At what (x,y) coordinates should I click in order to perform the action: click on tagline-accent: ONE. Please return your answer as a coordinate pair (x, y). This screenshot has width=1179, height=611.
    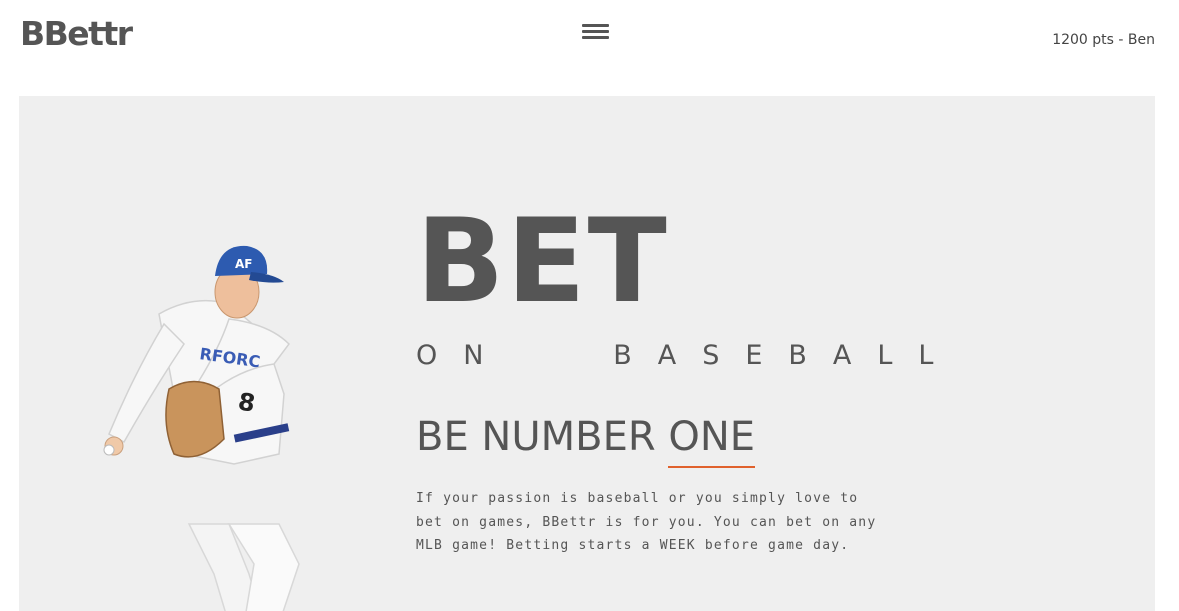
    Looking at the image, I should click on (712, 441).